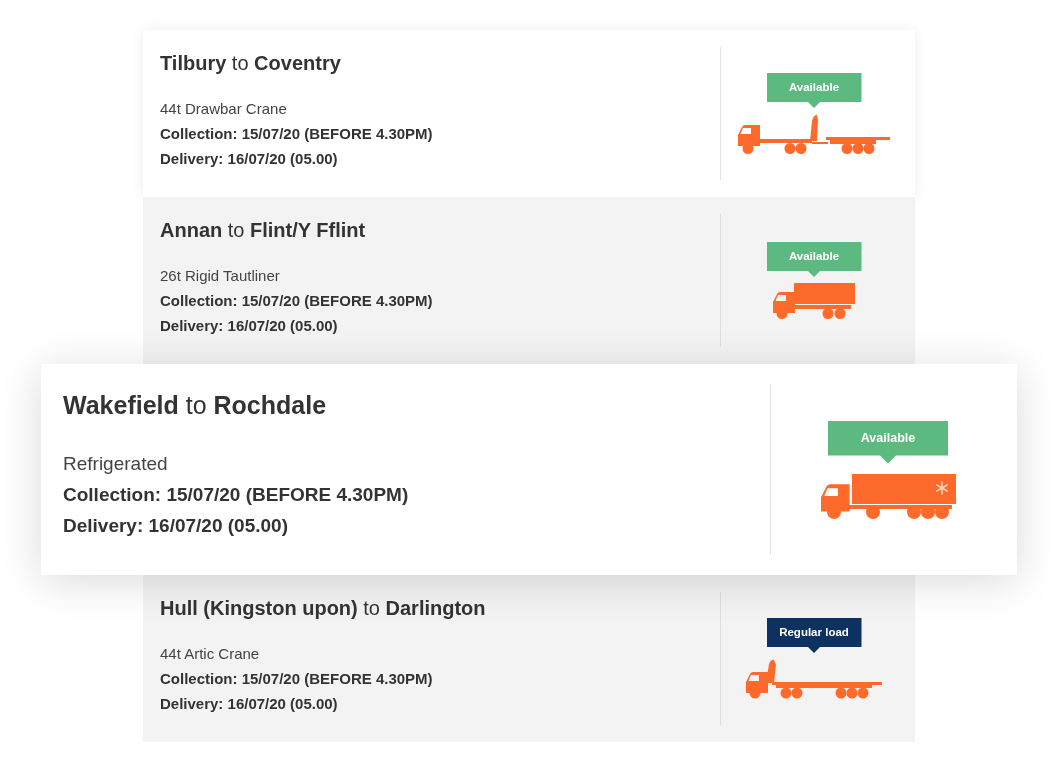  What do you see at coordinates (814, 679) in the screenshot?
I see `crane-flatbed-truck-icon` at bounding box center [814, 679].